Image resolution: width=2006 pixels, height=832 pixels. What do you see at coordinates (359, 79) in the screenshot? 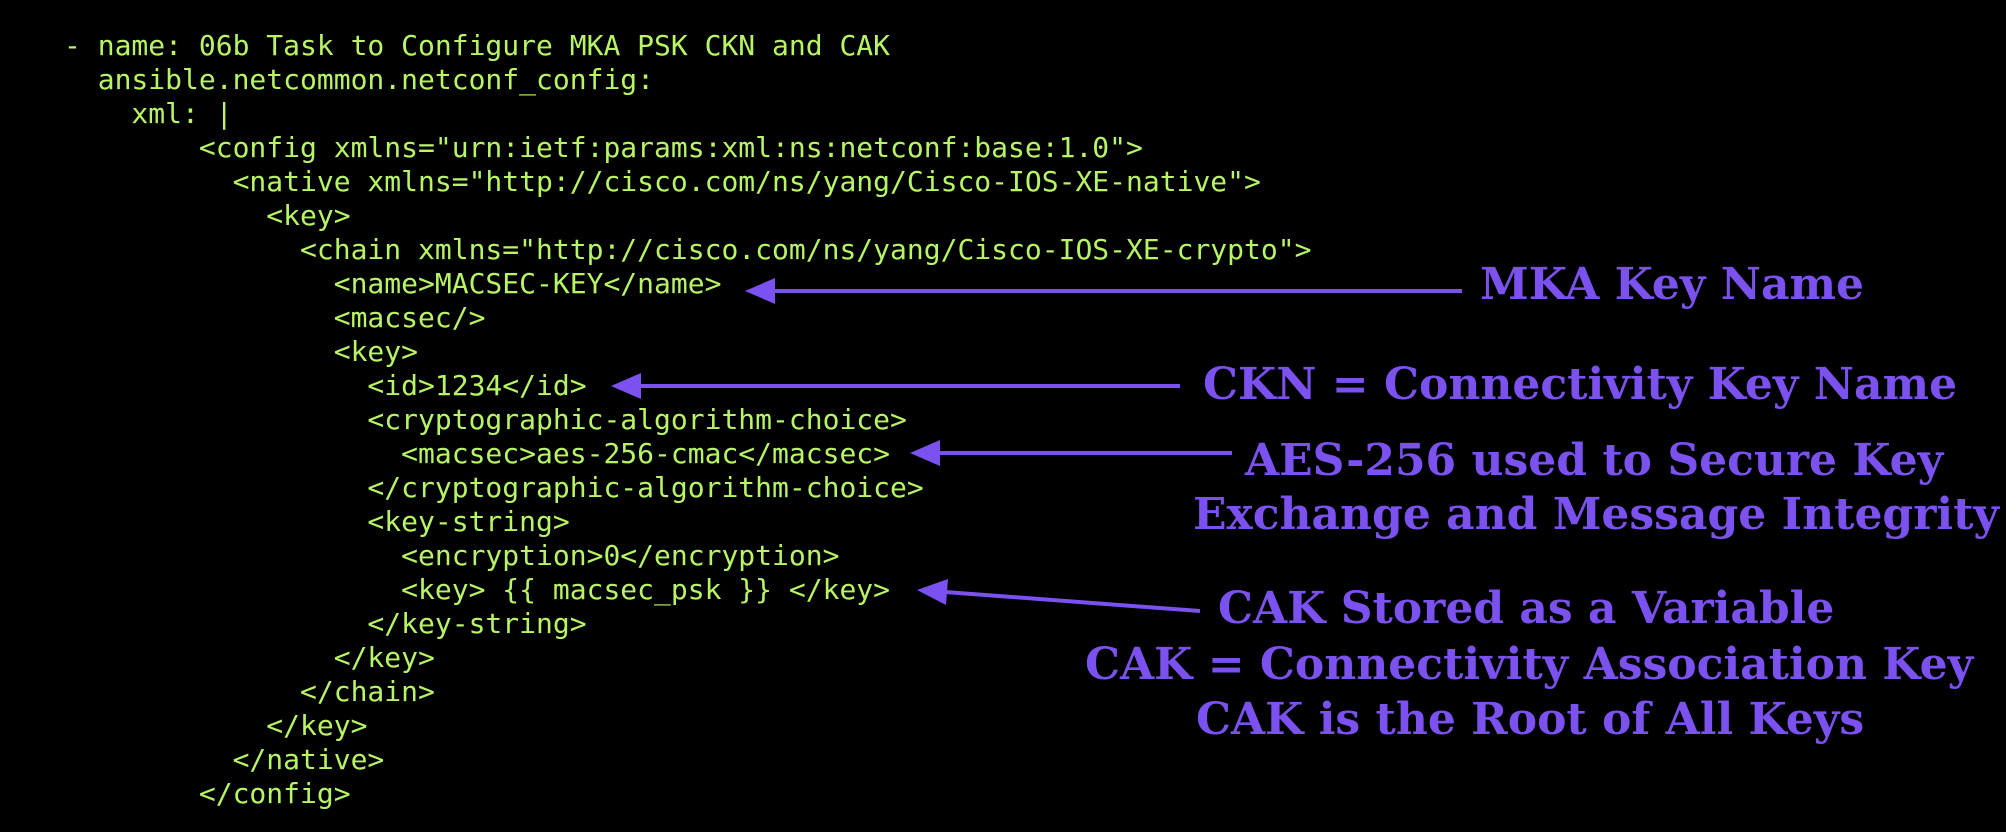
I see `code-line: ansible.netcommon.netconf_config:` at bounding box center [359, 79].